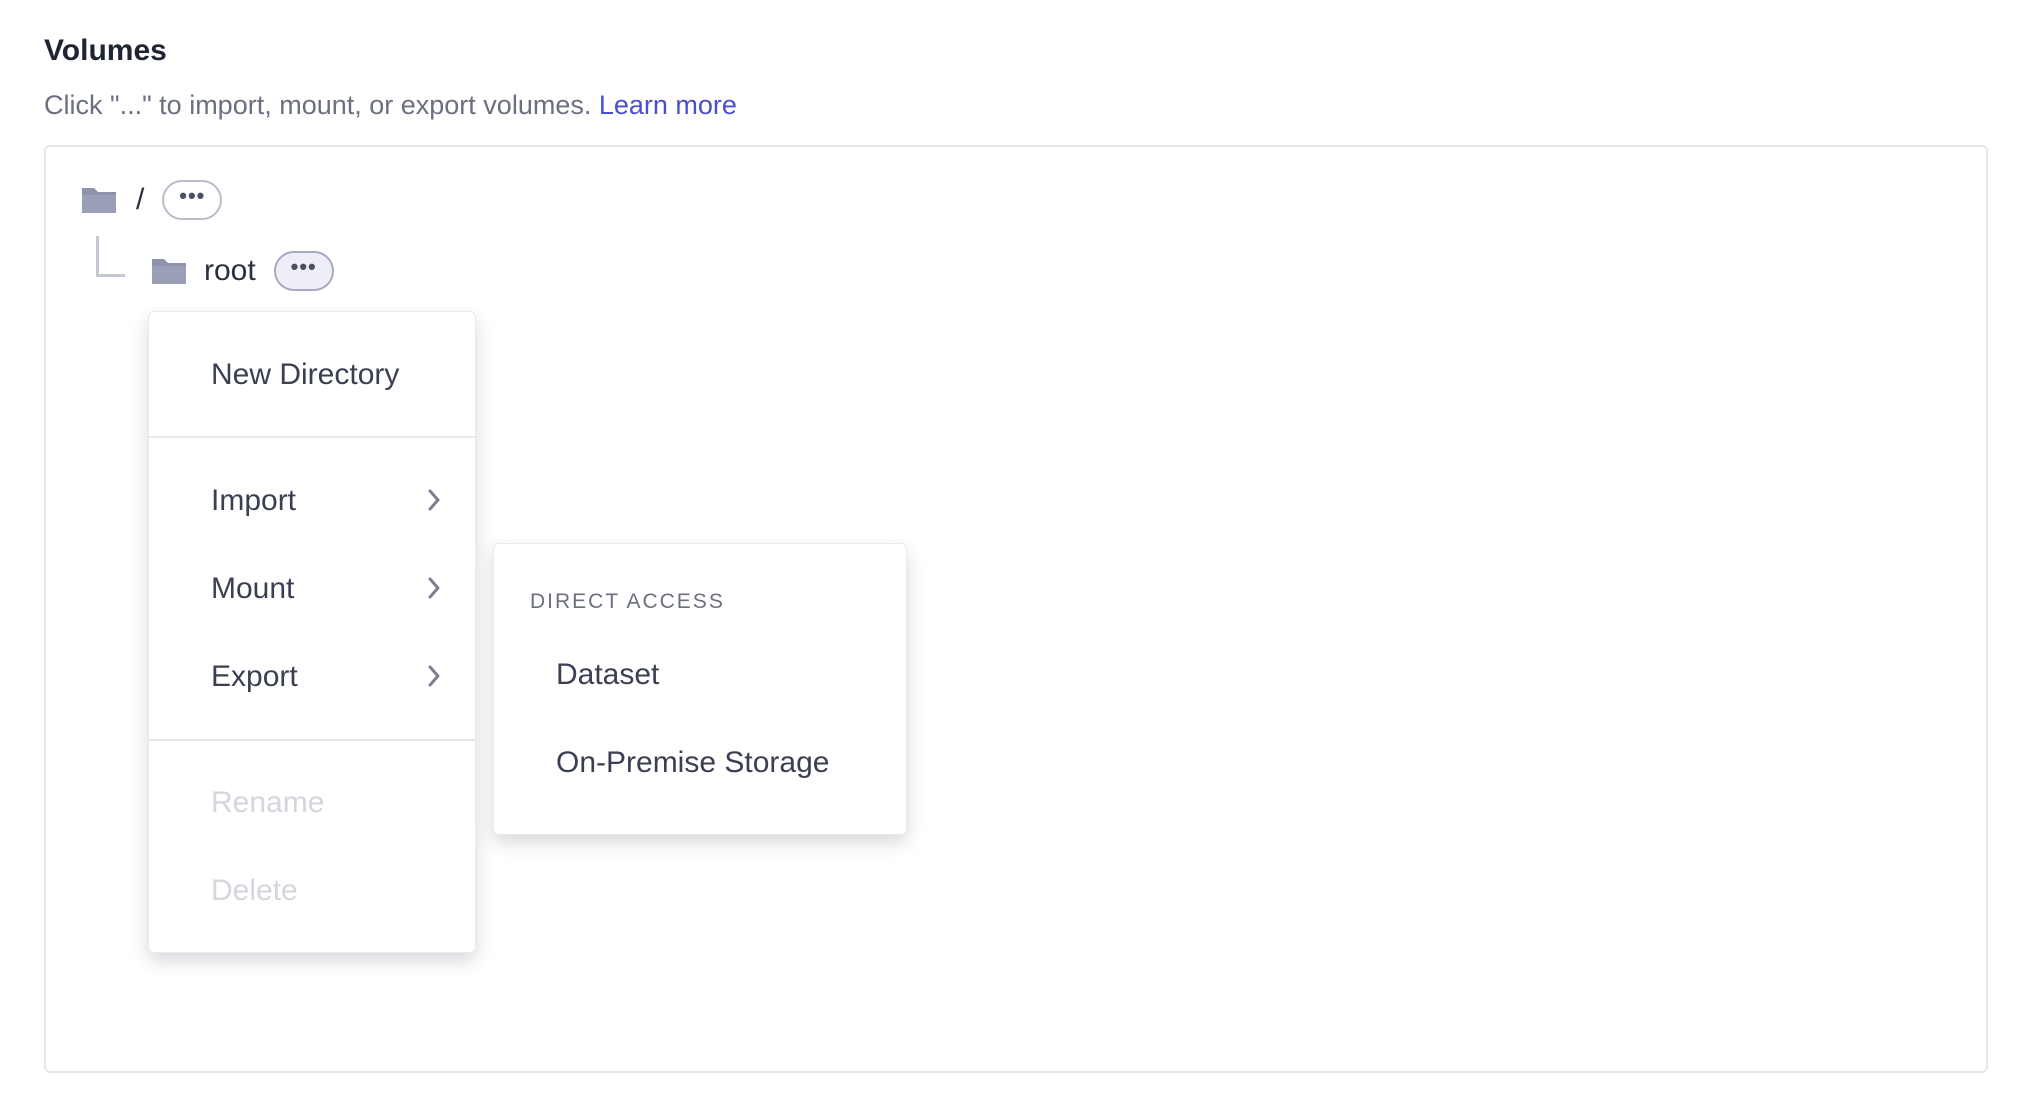  Describe the element at coordinates (312, 632) in the screenshot. I see `context-menu: New Directory Import Mount Export Rename` at that location.